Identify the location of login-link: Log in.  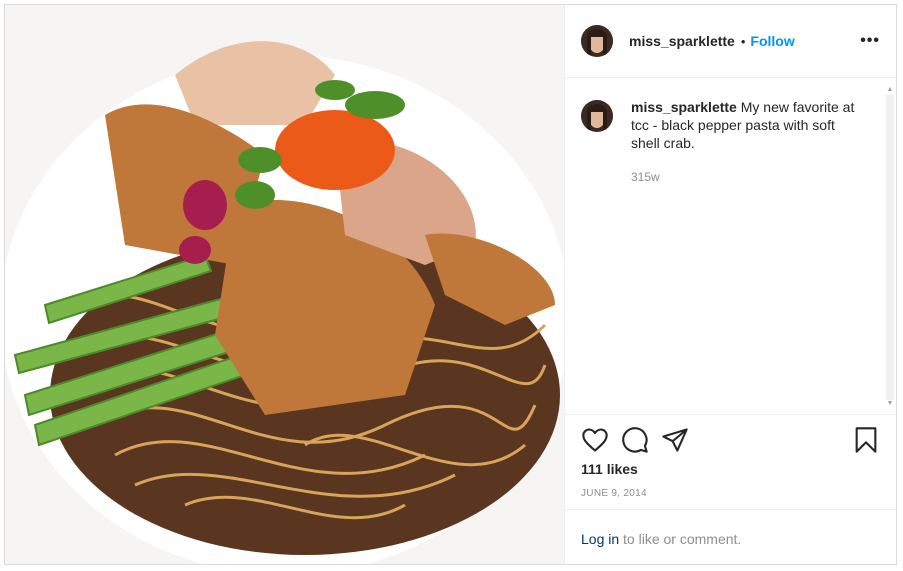
(600, 539).